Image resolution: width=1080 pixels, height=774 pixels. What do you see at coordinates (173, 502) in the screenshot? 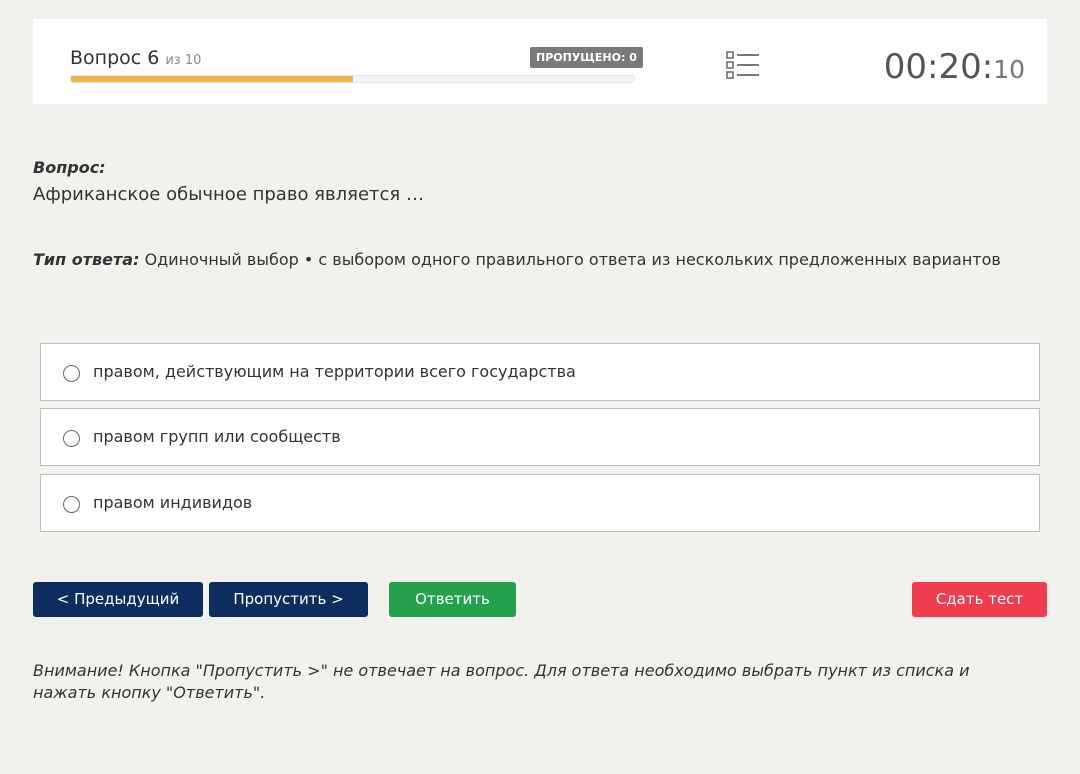
I see `option-label: правом индивидов` at bounding box center [173, 502].